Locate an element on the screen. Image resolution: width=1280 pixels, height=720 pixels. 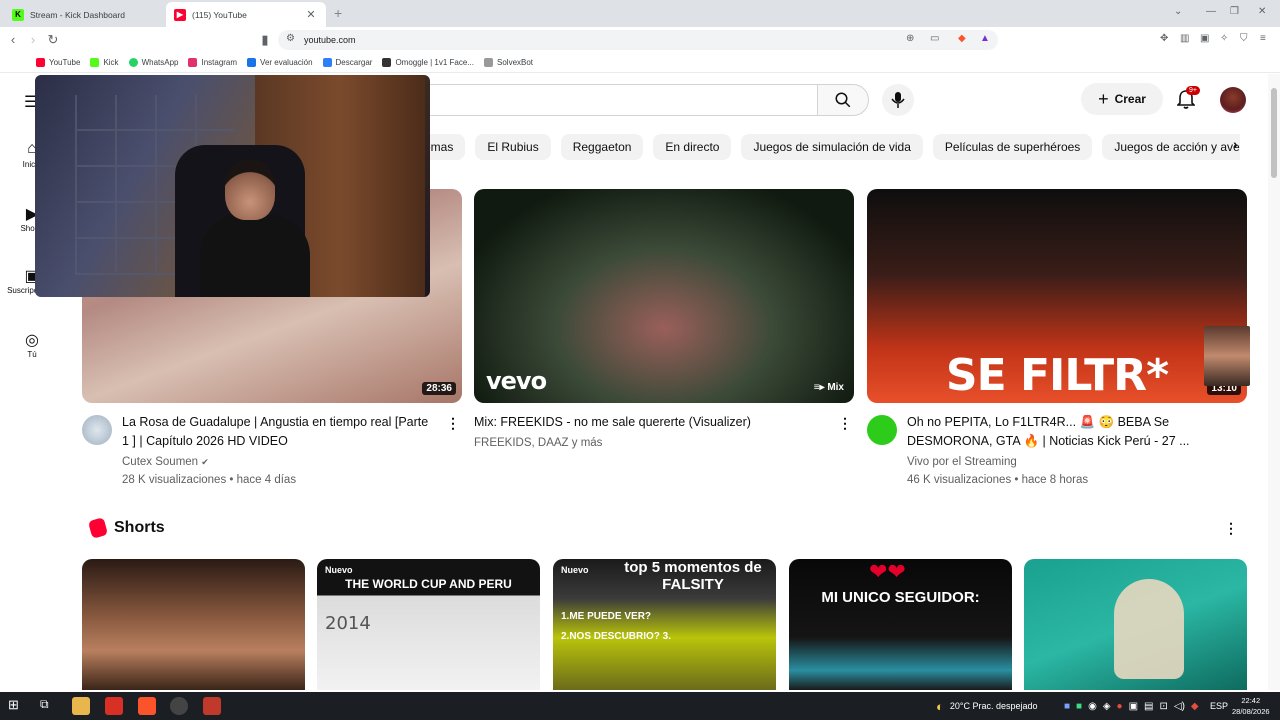
tab-close-icon: ✕ is located at coordinates (311, 14).